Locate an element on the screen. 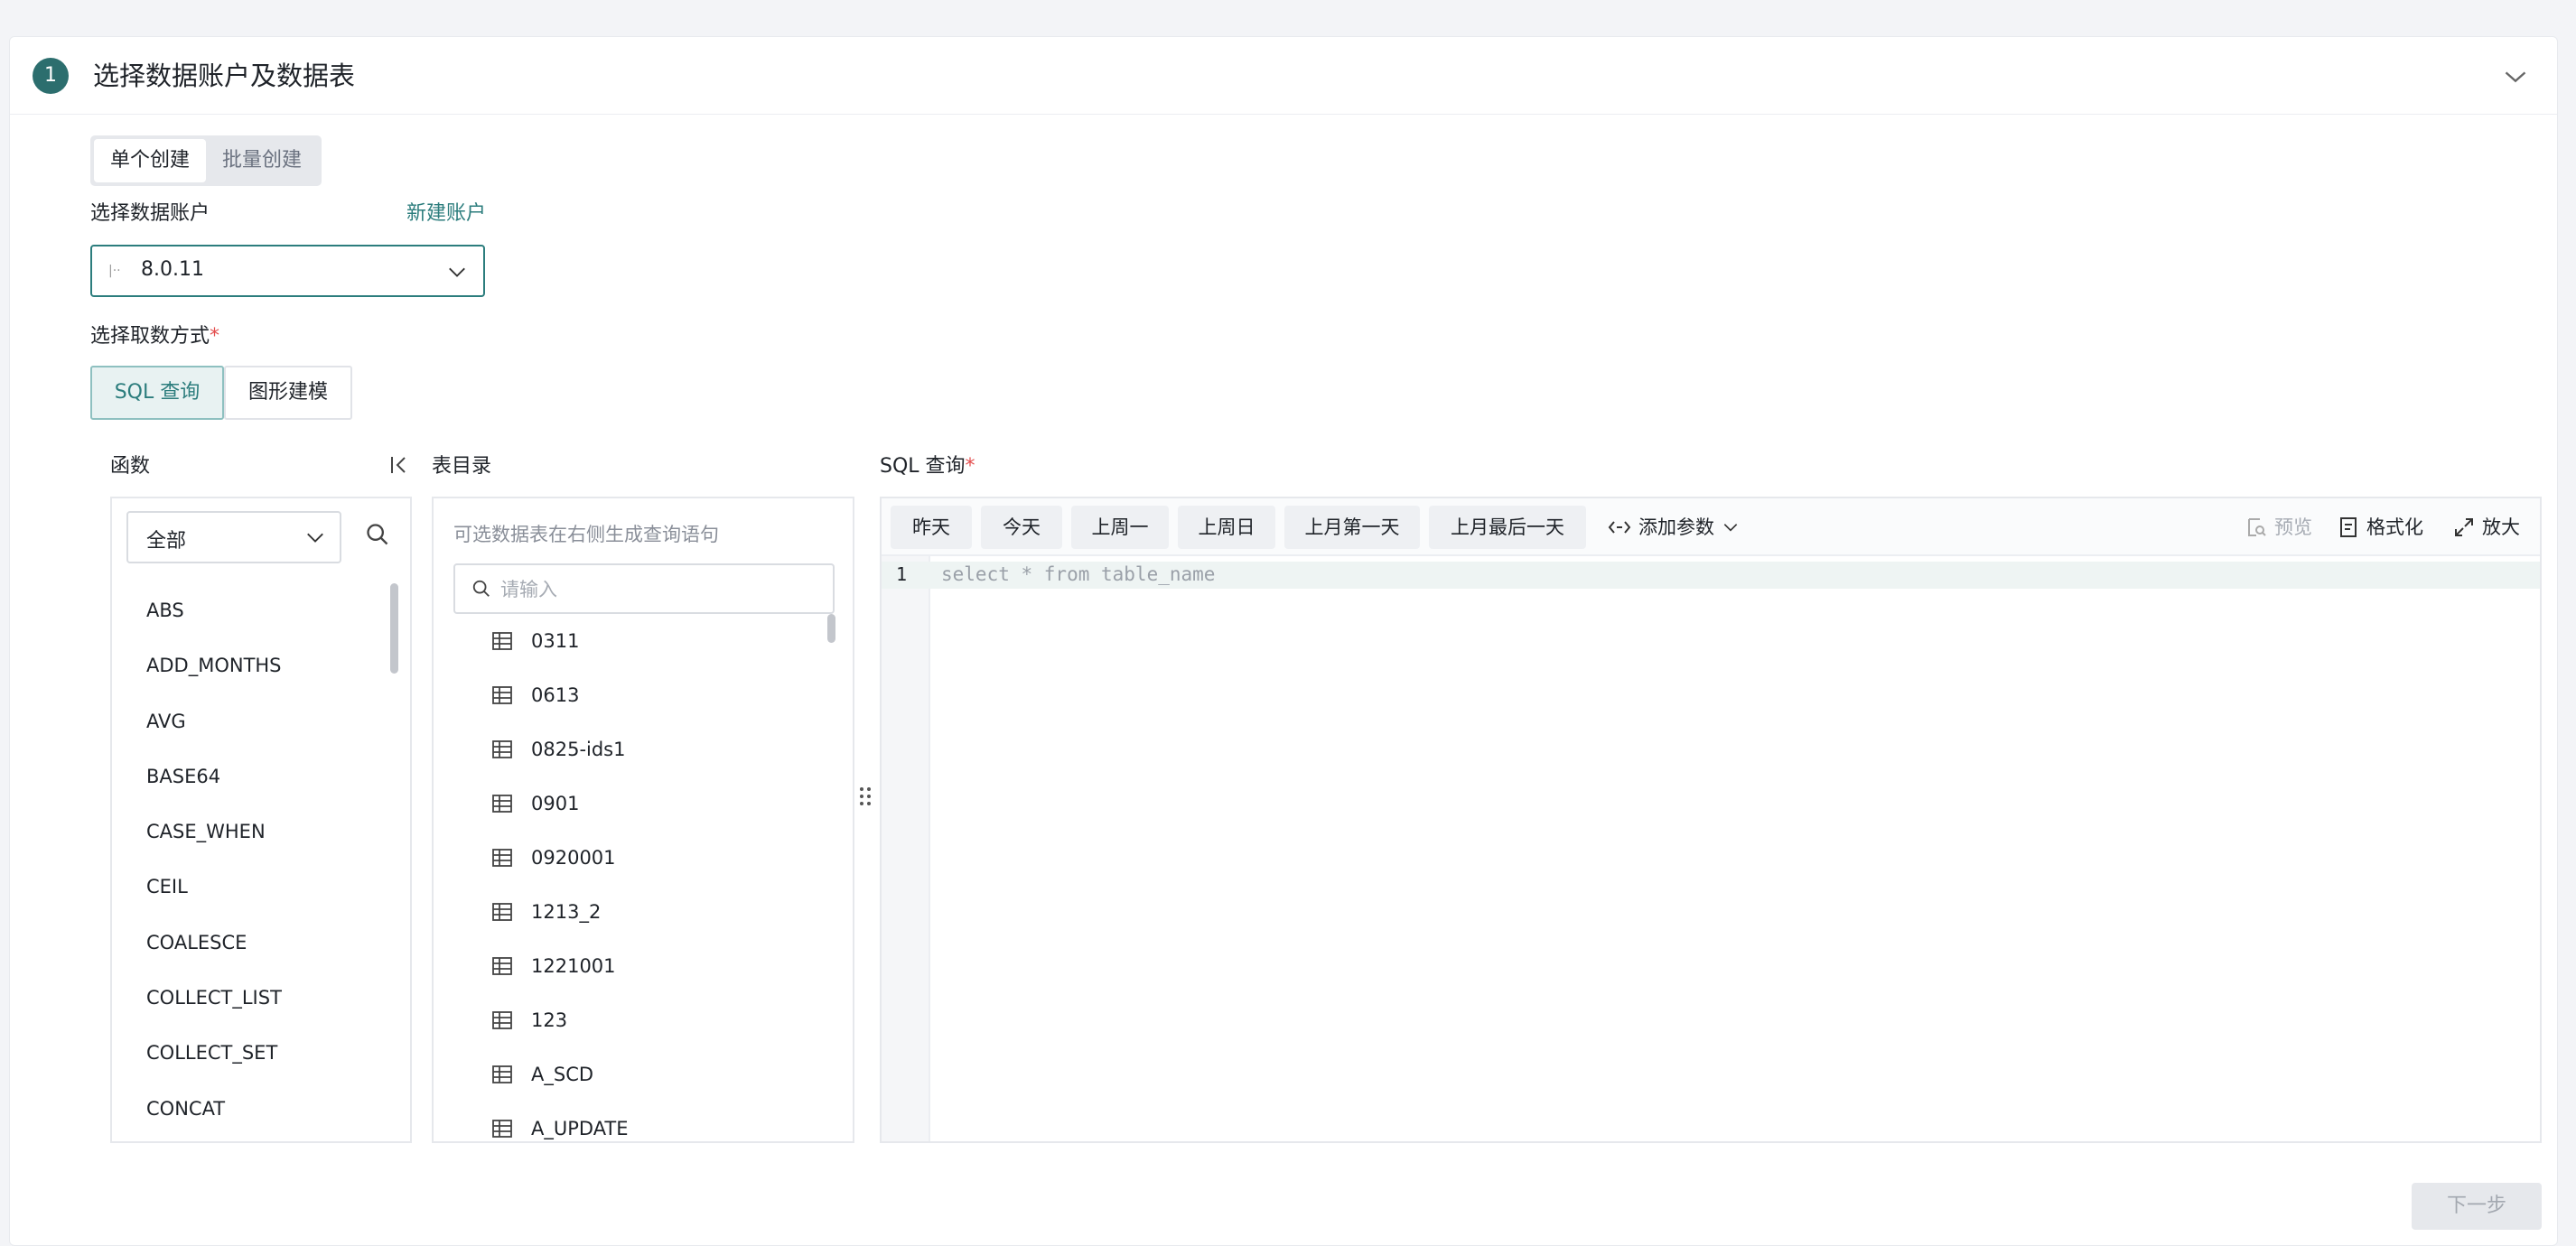 Image resolution: width=2576 pixels, height=1246 pixels. tables-hint: 可选数据表在右侧生成查询语句 is located at coordinates (586, 534).